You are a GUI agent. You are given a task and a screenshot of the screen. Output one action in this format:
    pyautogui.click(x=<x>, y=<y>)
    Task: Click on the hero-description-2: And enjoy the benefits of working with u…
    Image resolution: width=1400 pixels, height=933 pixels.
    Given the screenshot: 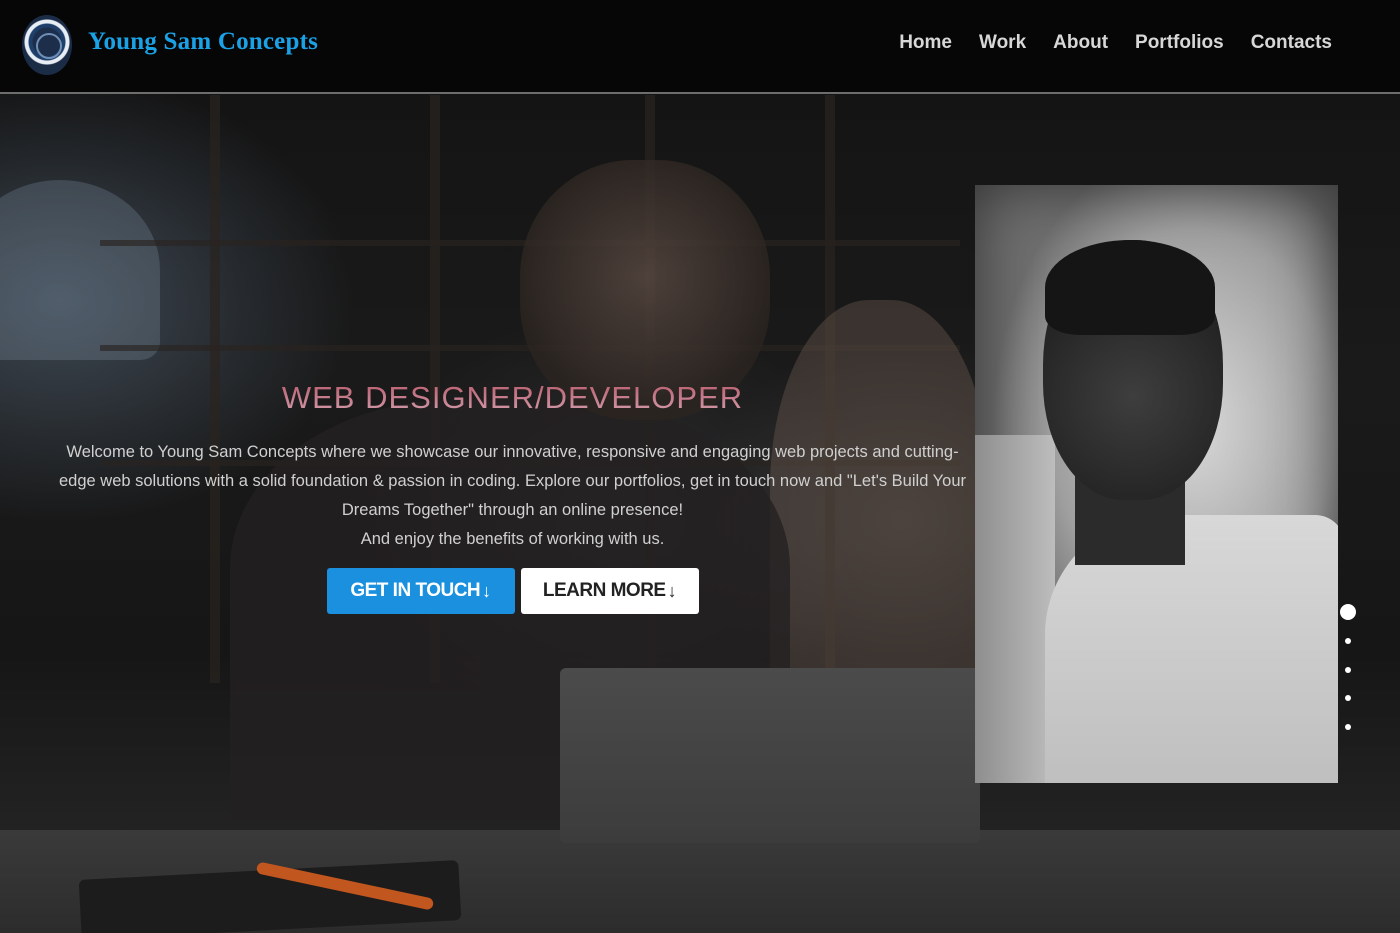 What is the action you would take?
    pyautogui.click(x=512, y=539)
    